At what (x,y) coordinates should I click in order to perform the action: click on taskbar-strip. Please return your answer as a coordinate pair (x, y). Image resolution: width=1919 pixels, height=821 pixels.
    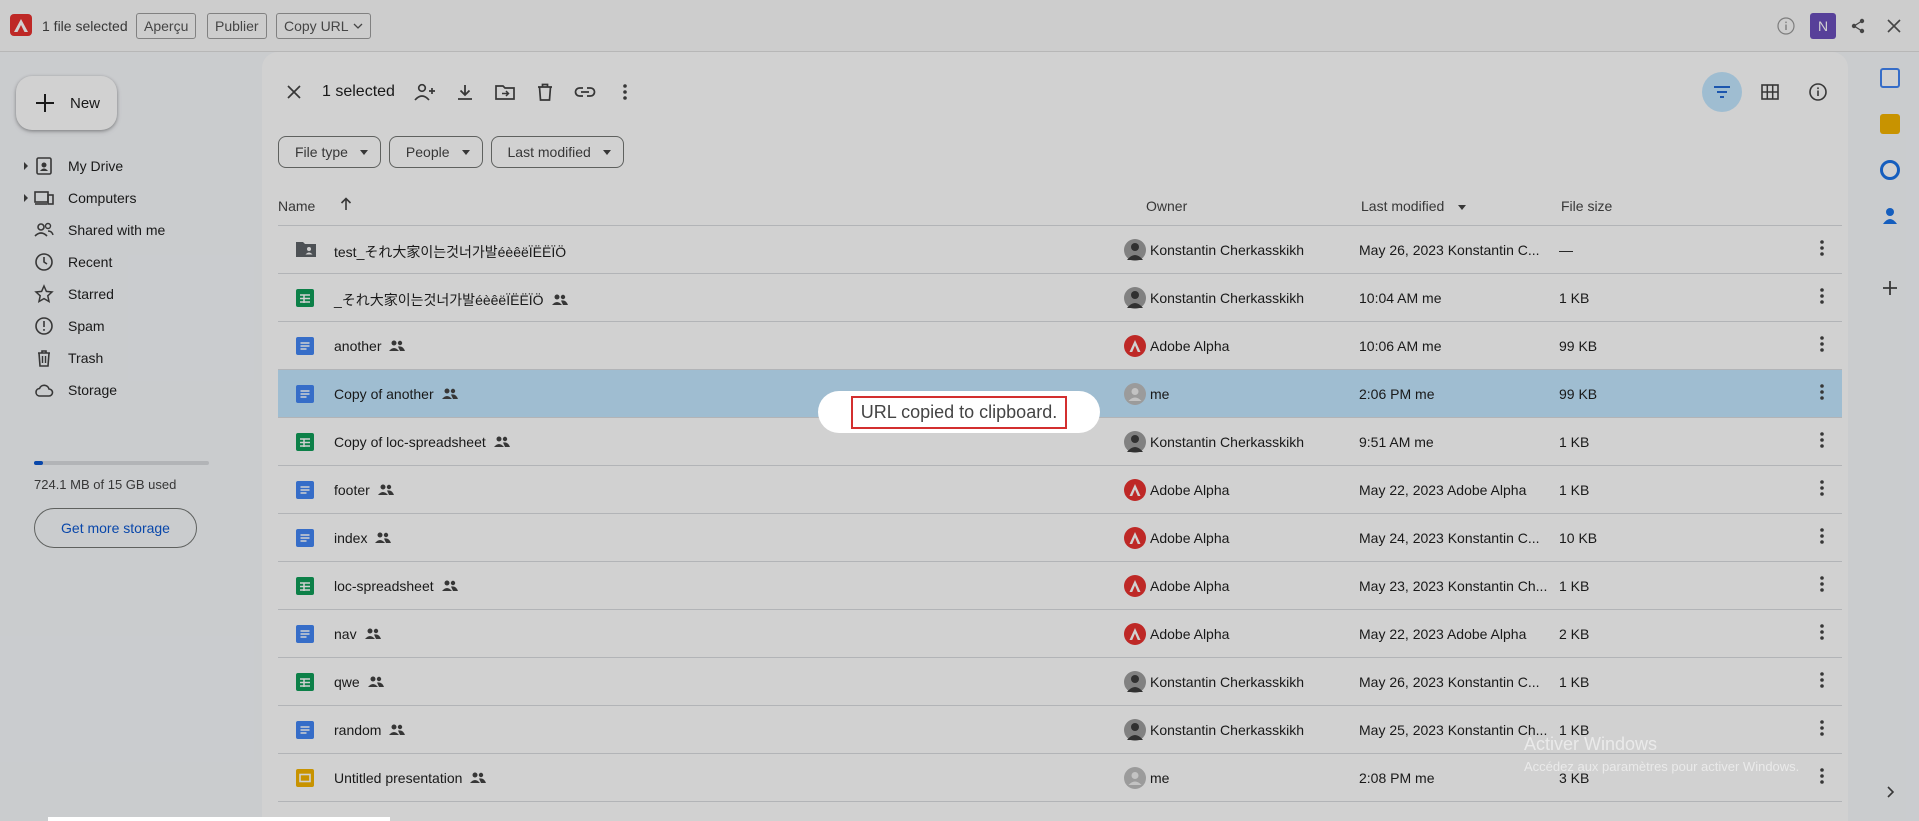
    Looking at the image, I should click on (219, 819).